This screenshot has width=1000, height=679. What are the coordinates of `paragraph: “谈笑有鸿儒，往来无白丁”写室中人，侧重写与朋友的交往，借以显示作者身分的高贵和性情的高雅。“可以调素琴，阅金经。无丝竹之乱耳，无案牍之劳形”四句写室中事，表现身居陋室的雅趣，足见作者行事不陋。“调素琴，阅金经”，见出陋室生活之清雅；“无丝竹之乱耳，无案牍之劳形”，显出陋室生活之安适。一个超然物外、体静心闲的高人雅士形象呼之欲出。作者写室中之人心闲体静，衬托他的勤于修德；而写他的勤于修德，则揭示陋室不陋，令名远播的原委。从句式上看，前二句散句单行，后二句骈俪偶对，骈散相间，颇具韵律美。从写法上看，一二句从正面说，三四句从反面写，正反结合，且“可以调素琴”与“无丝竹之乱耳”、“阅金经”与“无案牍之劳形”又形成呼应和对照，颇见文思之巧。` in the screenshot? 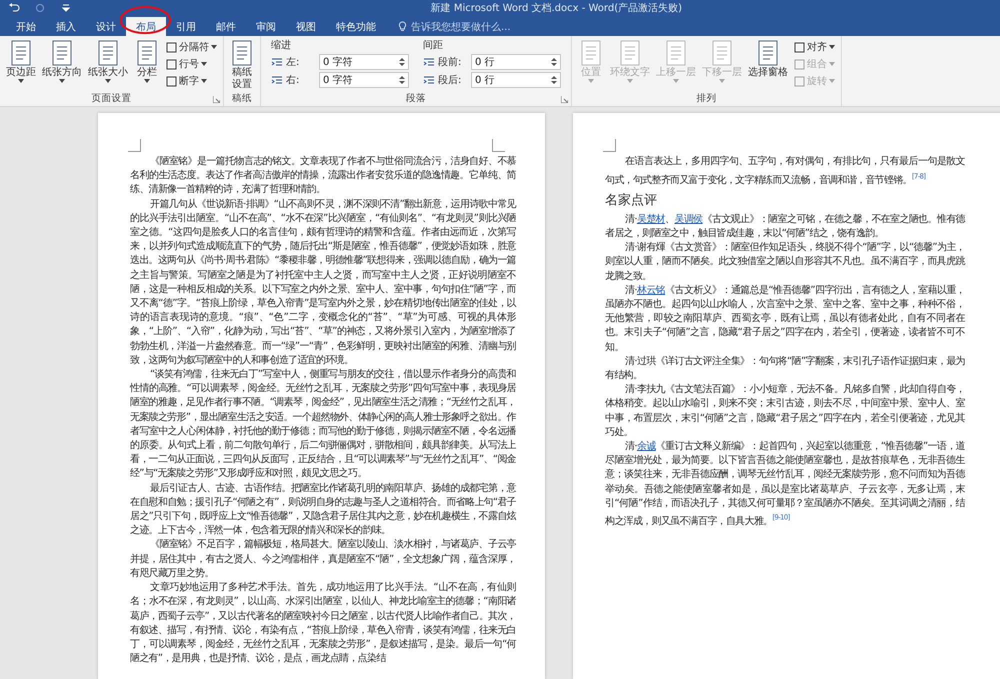 It's located at (323, 425).